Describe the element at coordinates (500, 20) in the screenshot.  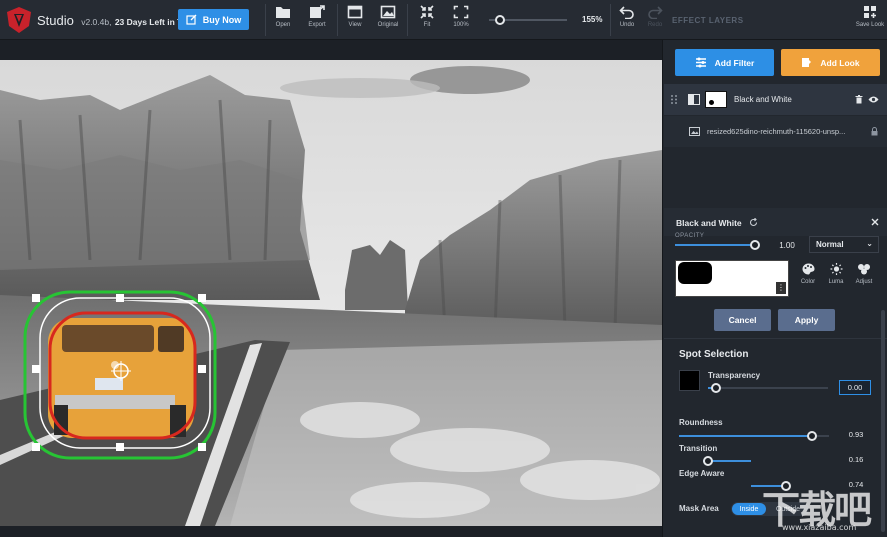
I see `zoom-slider-handle` at that location.